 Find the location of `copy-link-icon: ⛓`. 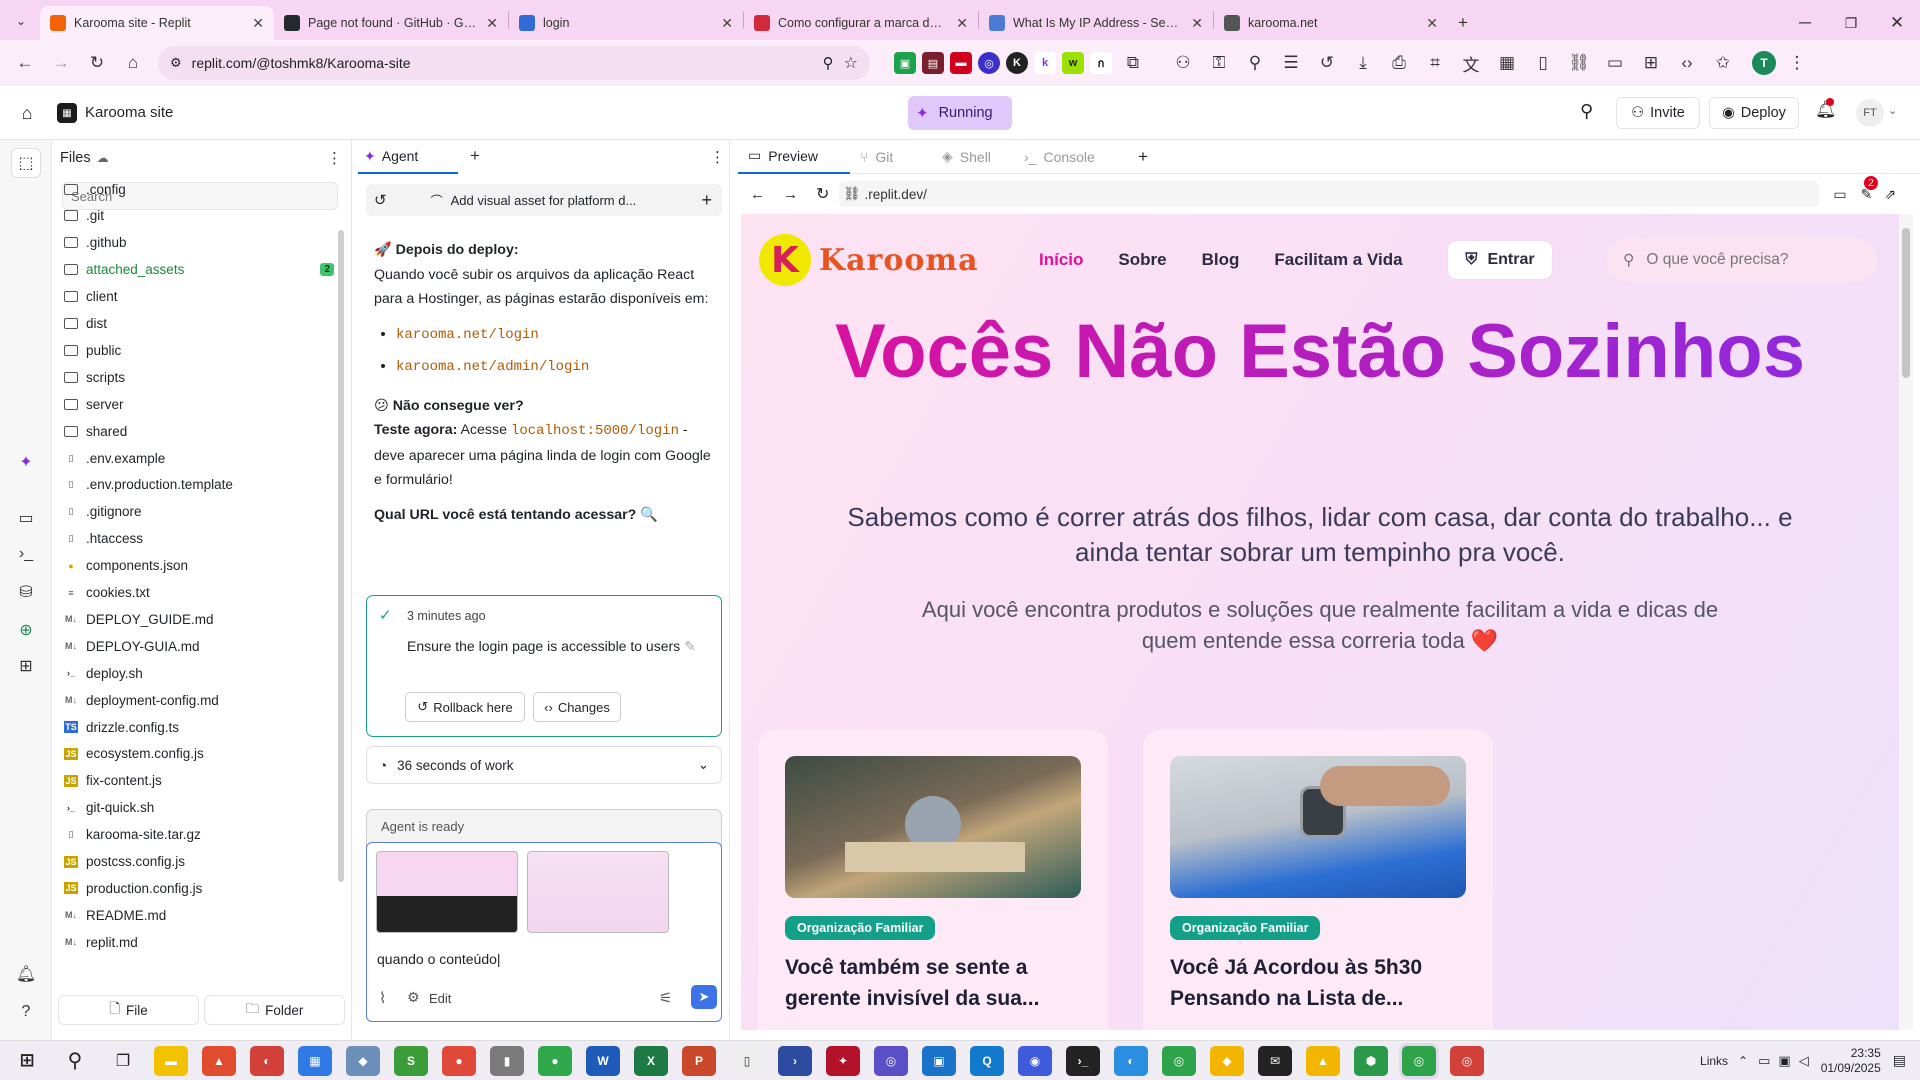

copy-link-icon: ⛓ is located at coordinates (1579, 63).